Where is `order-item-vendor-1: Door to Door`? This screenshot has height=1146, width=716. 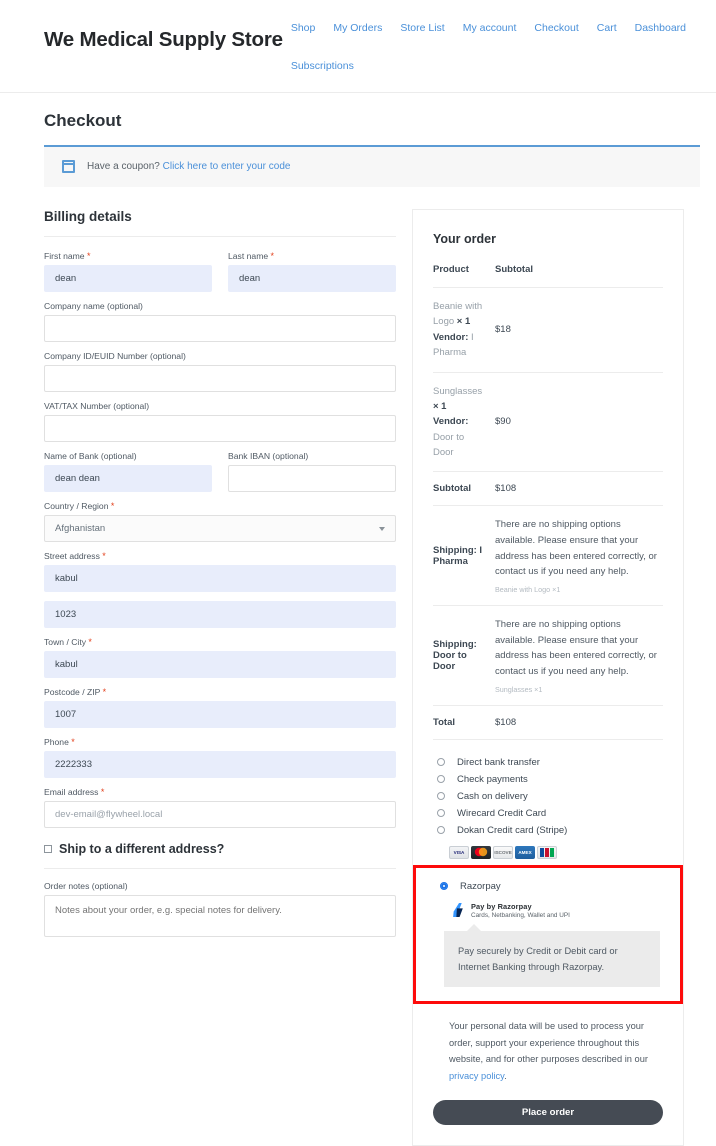
order-item-vendor-1: Door to Door is located at coordinates (449, 444).